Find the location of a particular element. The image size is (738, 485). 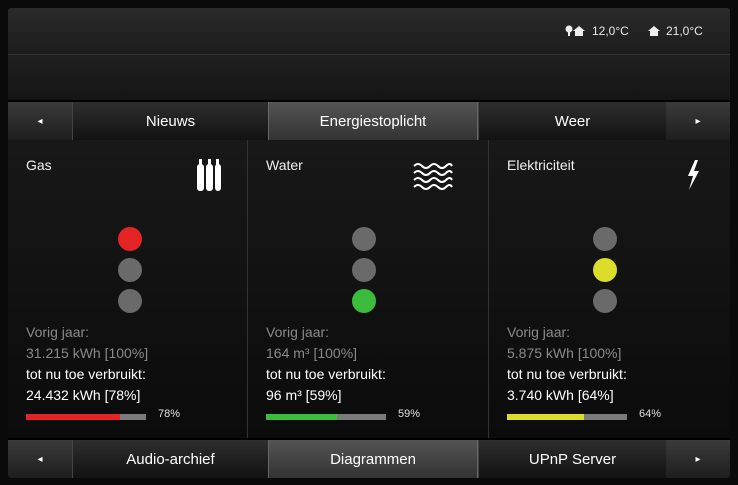

tab-upnp-server: UPnP Server is located at coordinates (572, 459).